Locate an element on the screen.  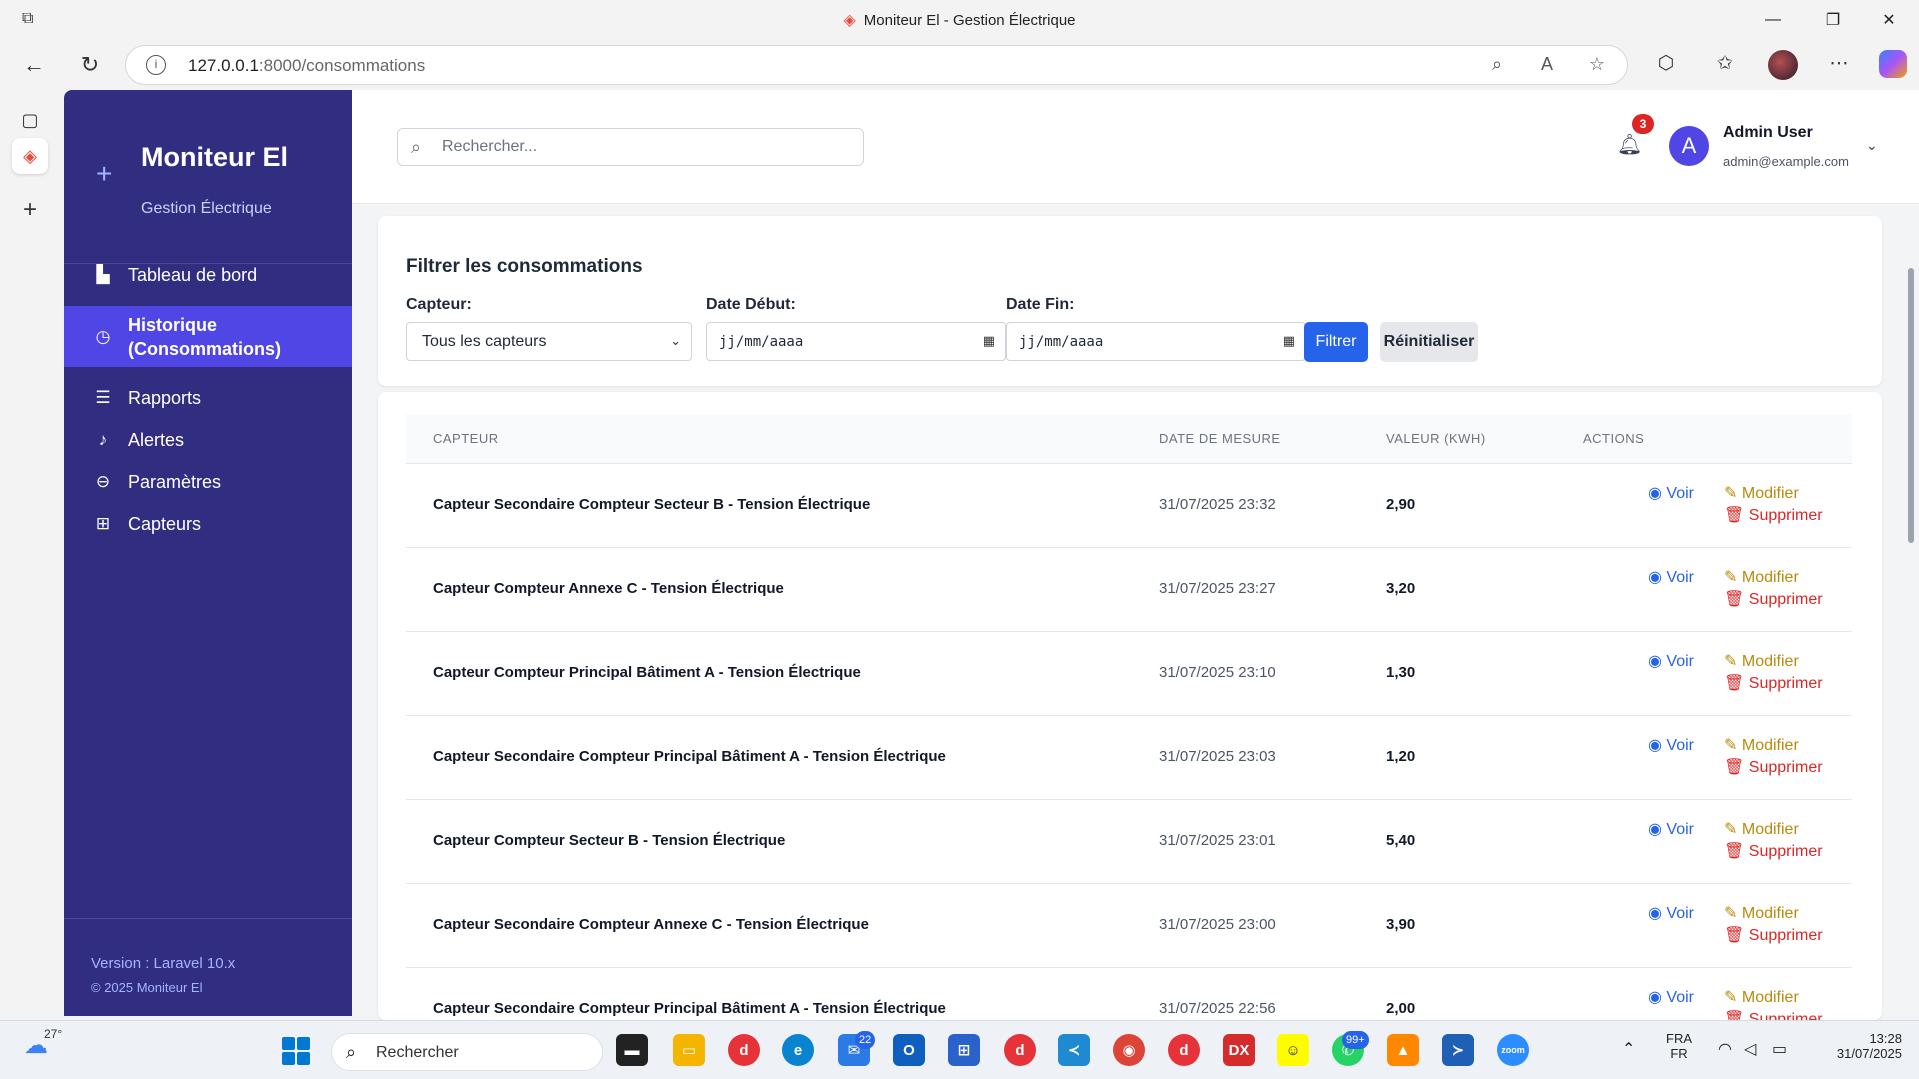
search-input is located at coordinates (642, 147).